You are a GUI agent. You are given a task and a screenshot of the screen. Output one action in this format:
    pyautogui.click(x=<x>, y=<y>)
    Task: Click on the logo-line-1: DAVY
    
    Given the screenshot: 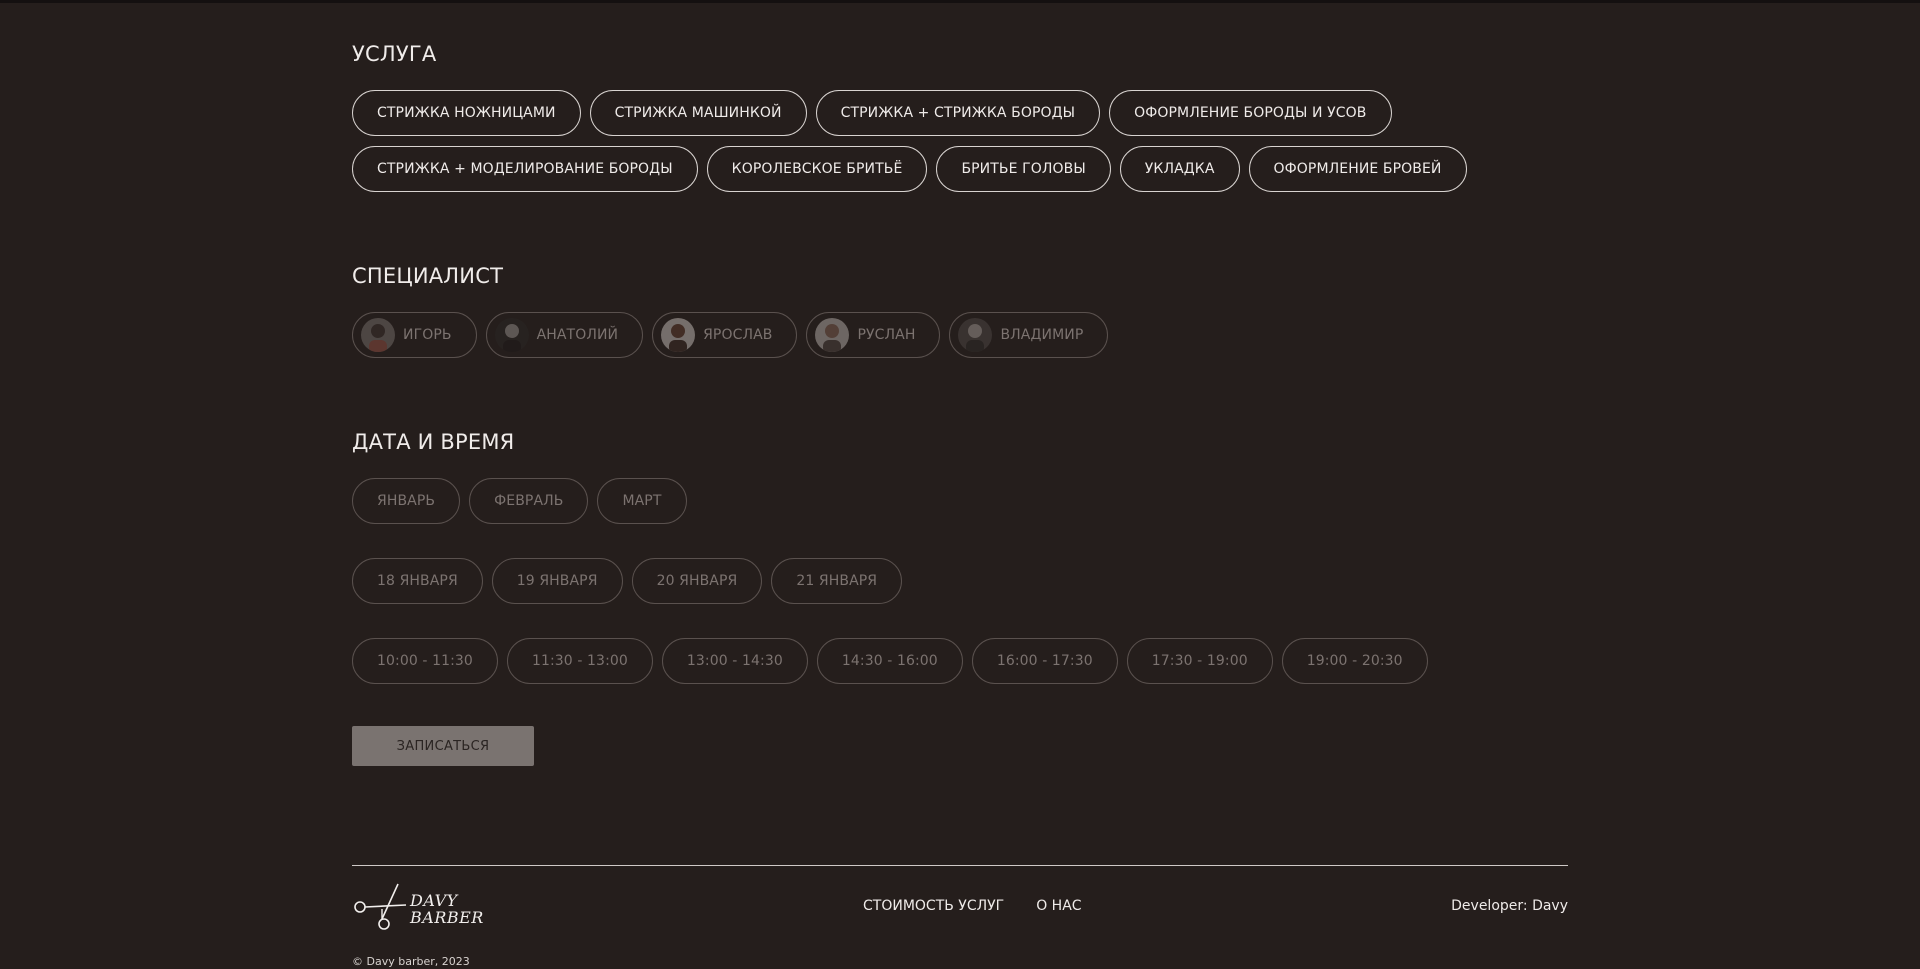 What is the action you would take?
    pyautogui.click(x=434, y=900)
    